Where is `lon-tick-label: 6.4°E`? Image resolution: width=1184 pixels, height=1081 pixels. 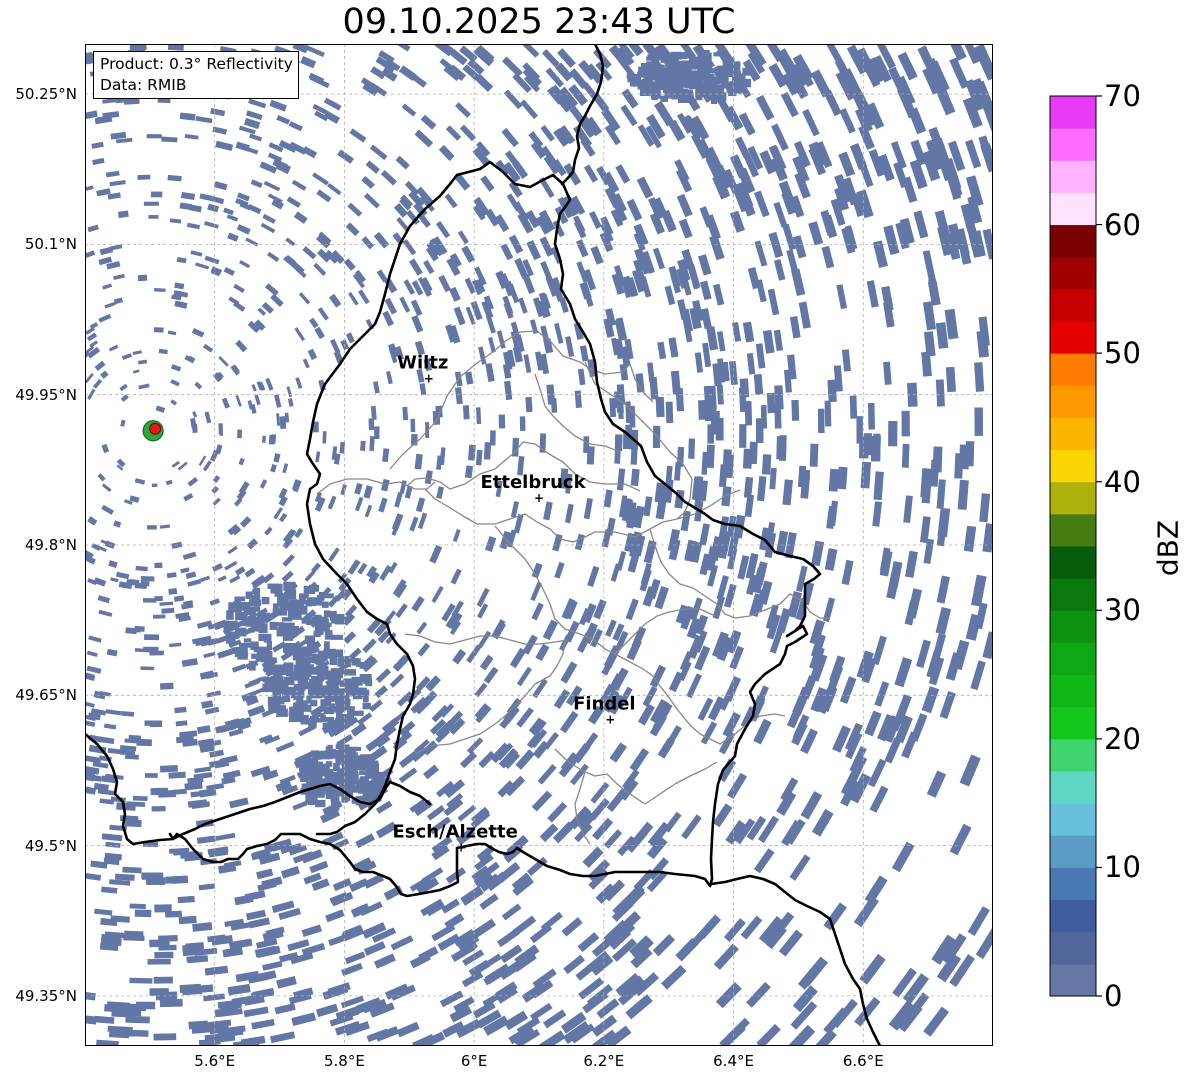
lon-tick-label: 6.4°E is located at coordinates (733, 1061).